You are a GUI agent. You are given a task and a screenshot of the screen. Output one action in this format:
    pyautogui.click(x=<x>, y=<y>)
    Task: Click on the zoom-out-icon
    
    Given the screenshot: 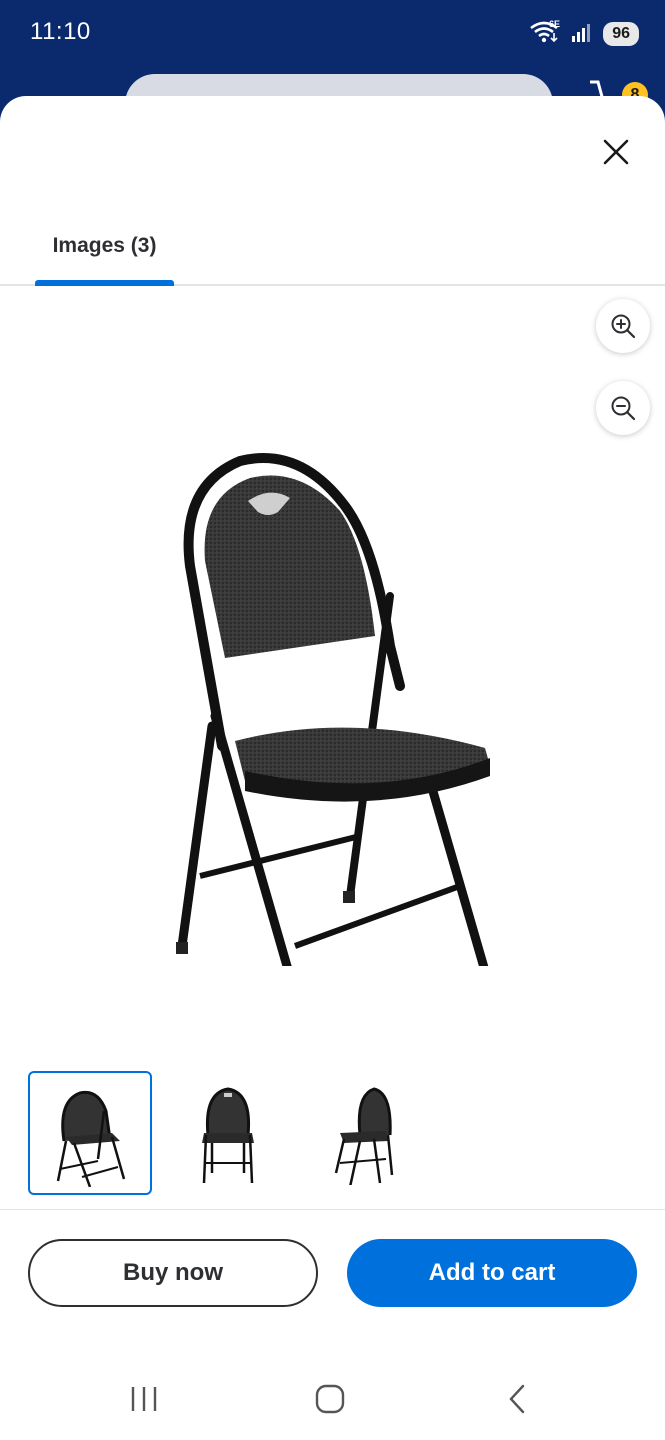 What is the action you would take?
    pyautogui.click(x=623, y=408)
    